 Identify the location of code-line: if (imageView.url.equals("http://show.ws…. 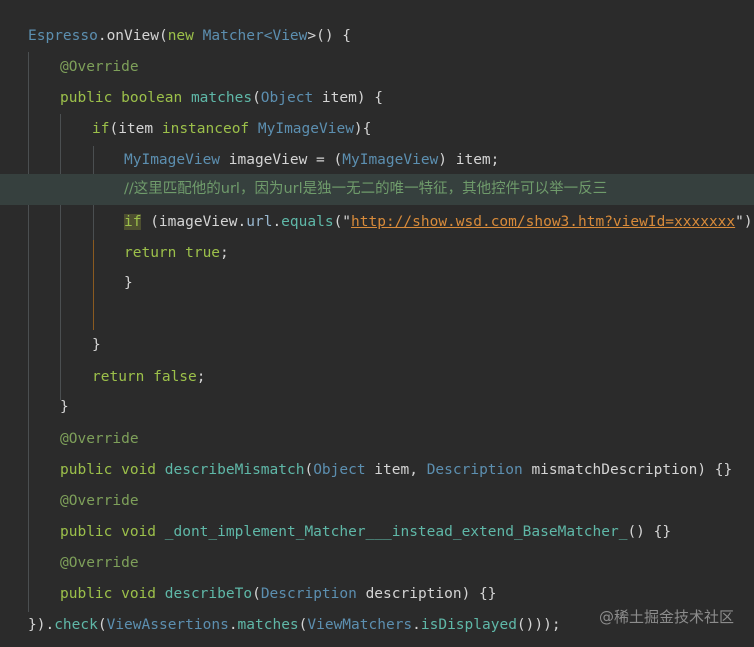
(377, 222).